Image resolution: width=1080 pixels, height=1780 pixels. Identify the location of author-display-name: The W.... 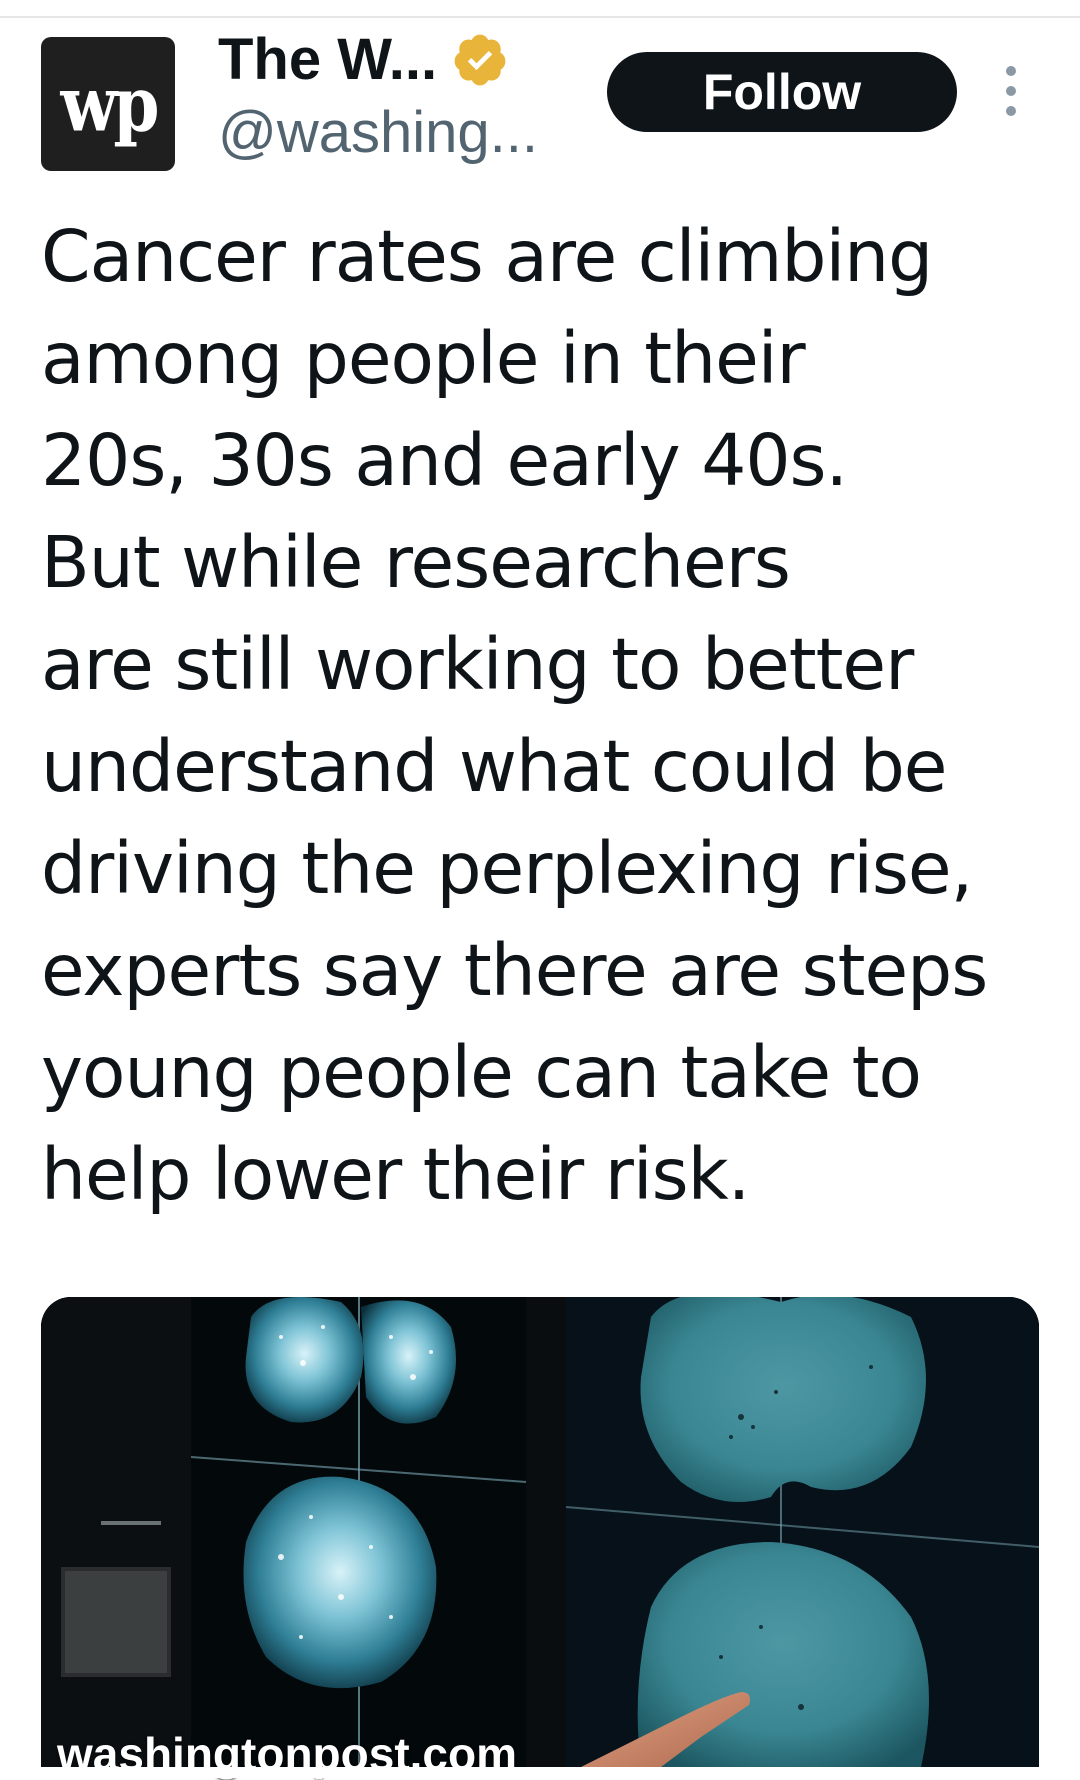
(327, 60).